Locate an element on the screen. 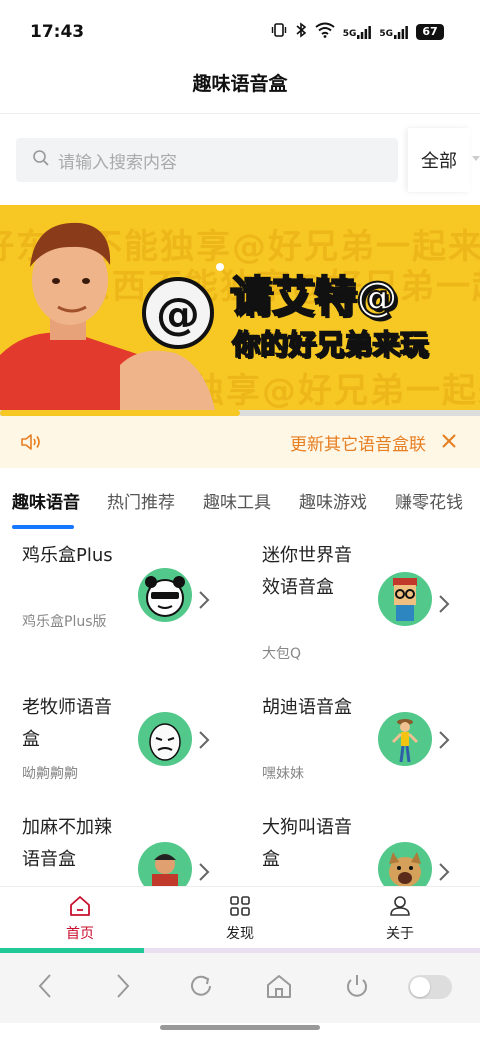 This screenshot has height=1041, width=480. person-avatar-icon is located at coordinates (165, 864).